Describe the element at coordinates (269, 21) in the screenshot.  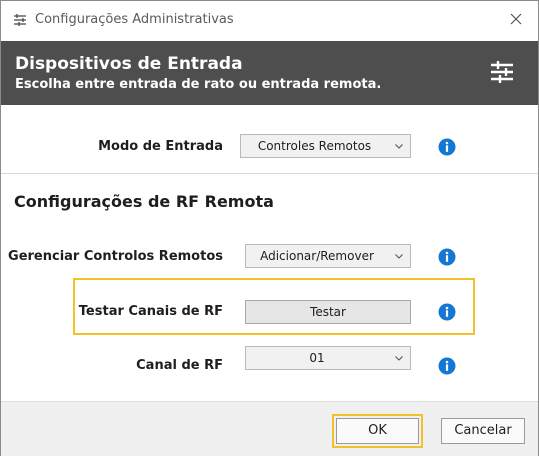
I see `title-bar: Configurações Administrativas` at that location.